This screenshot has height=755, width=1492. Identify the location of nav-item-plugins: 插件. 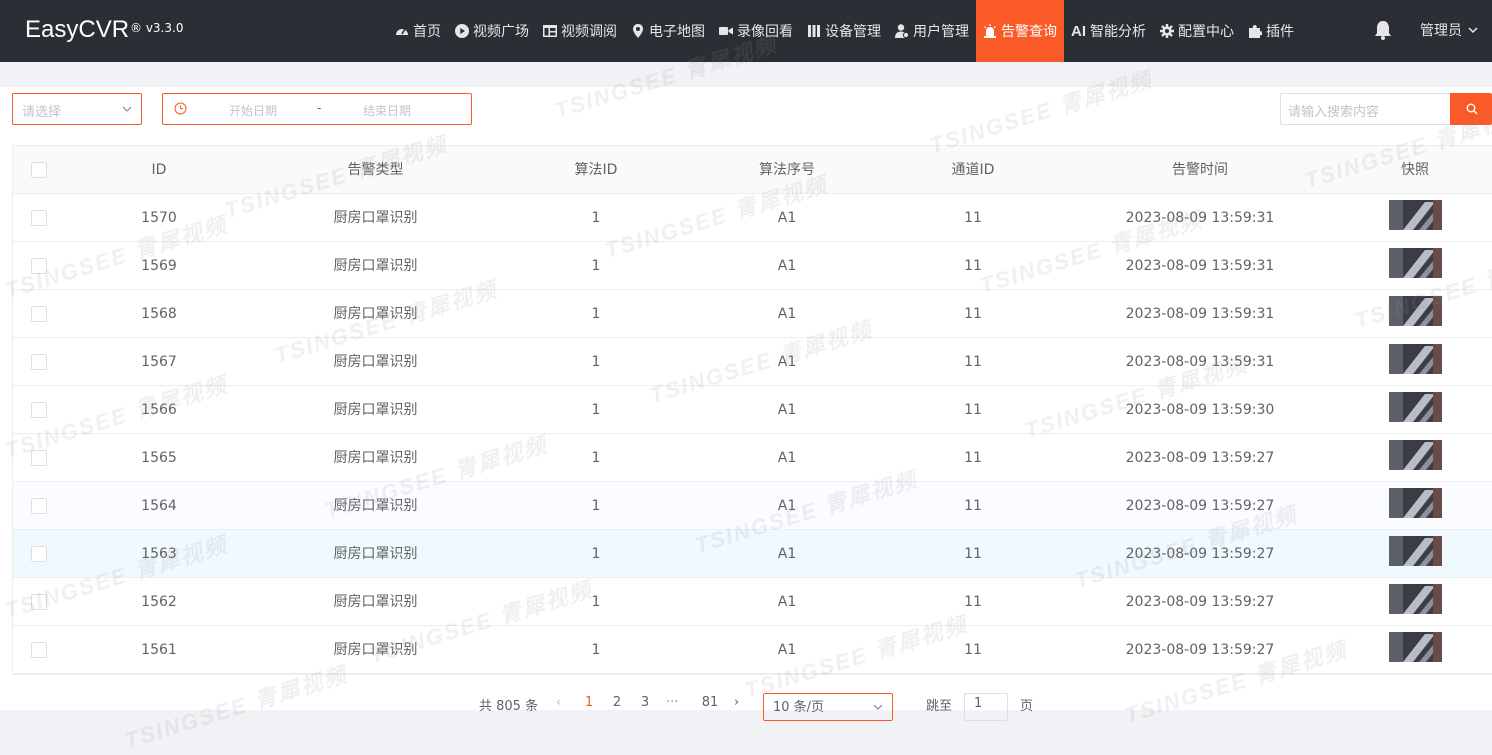
(1271, 31).